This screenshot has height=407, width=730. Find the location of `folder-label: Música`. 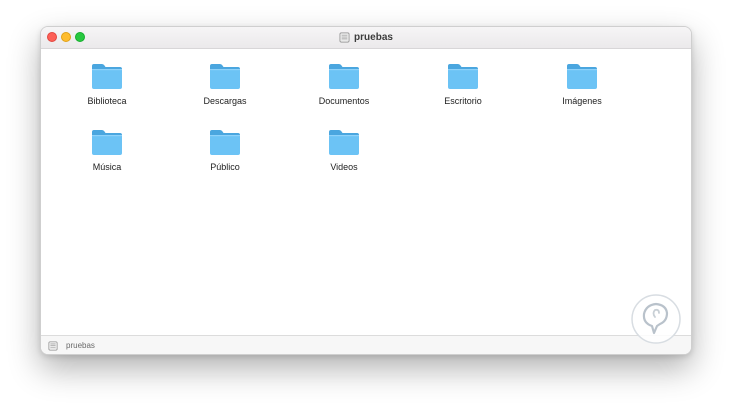

folder-label: Música is located at coordinates (107, 167).